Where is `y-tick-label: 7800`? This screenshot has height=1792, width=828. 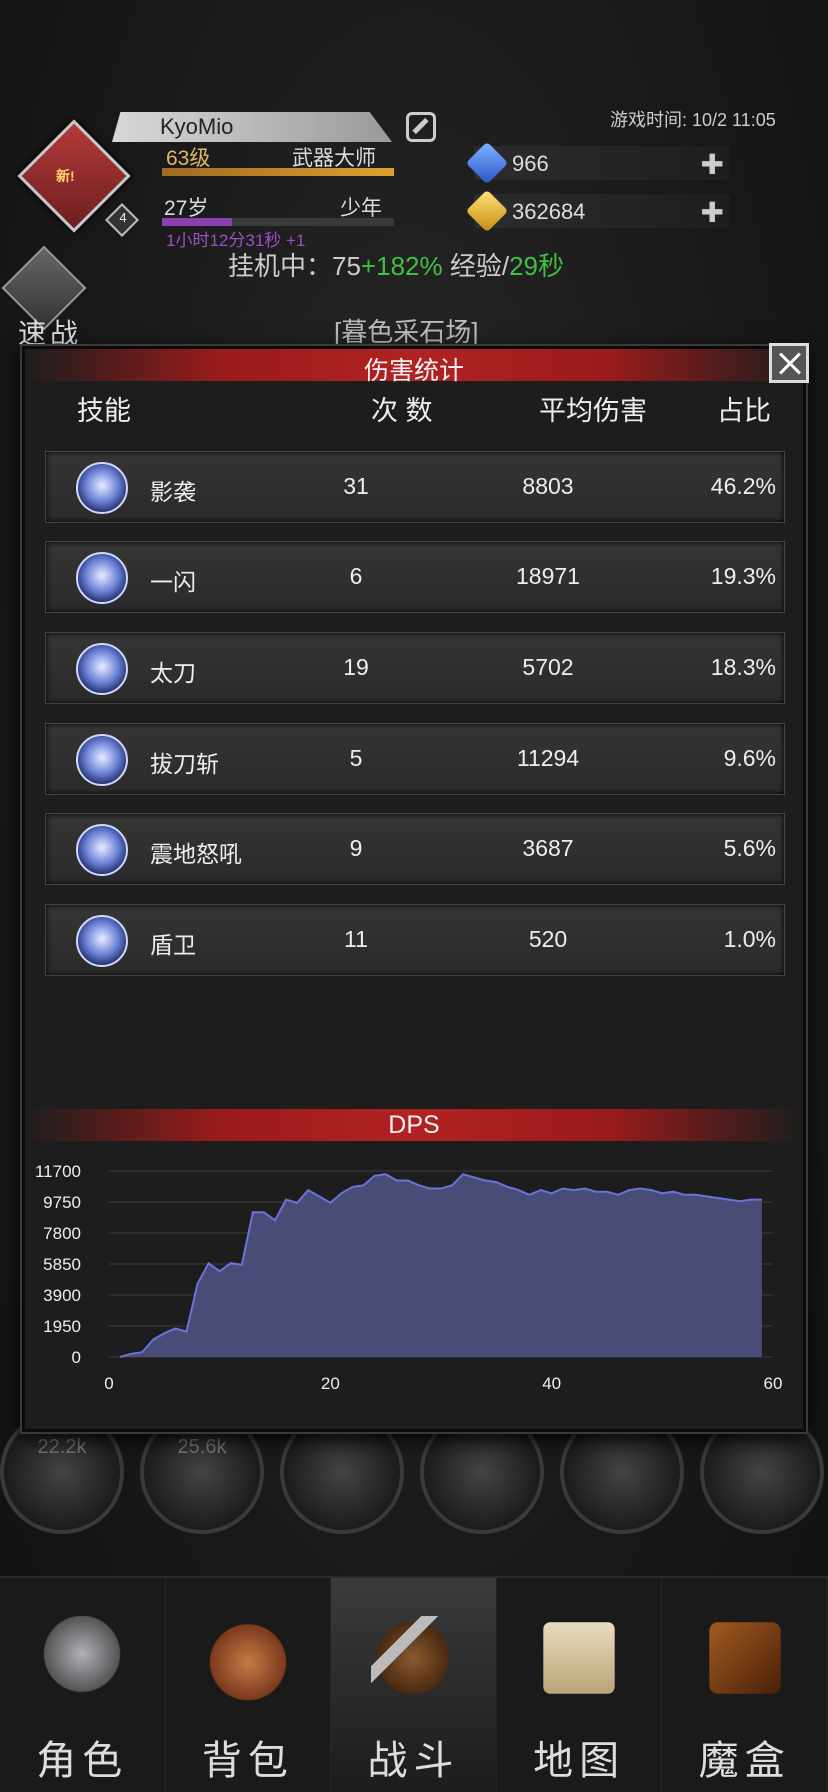 y-tick-label: 7800 is located at coordinates (62, 1233).